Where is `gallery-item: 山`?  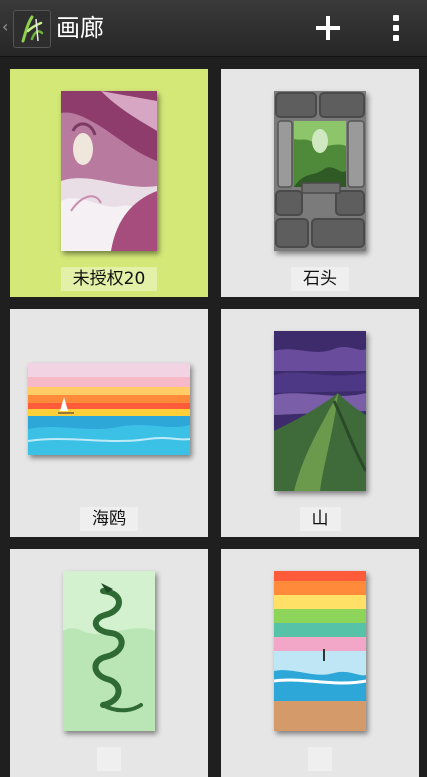
gallery-item: 山 is located at coordinates (320, 423).